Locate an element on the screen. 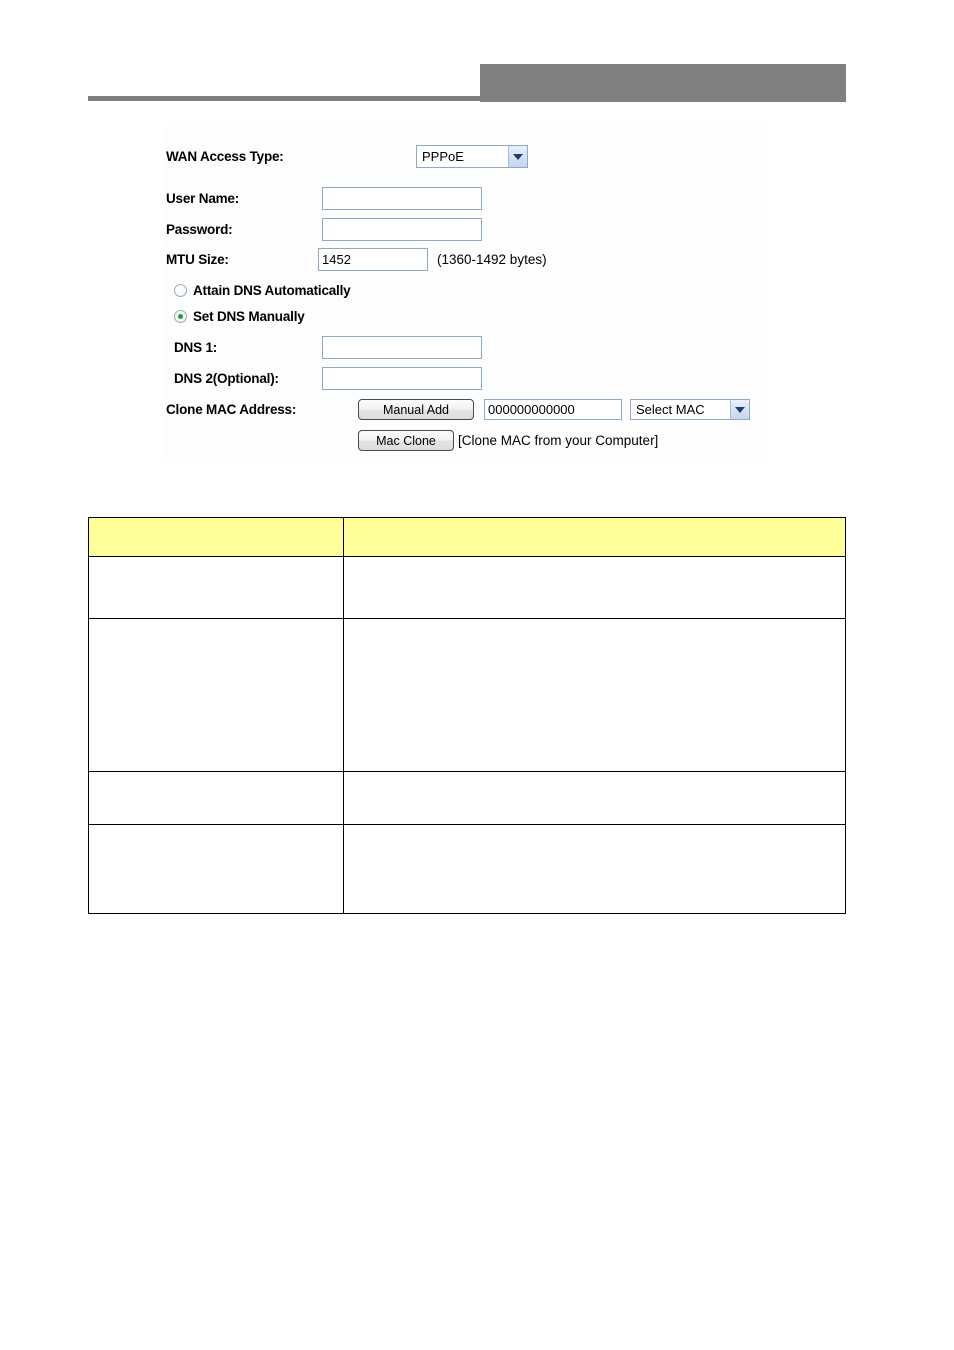 Image resolution: width=954 pixels, height=1350 pixels. dns1-label: DNS 1: is located at coordinates (196, 347).